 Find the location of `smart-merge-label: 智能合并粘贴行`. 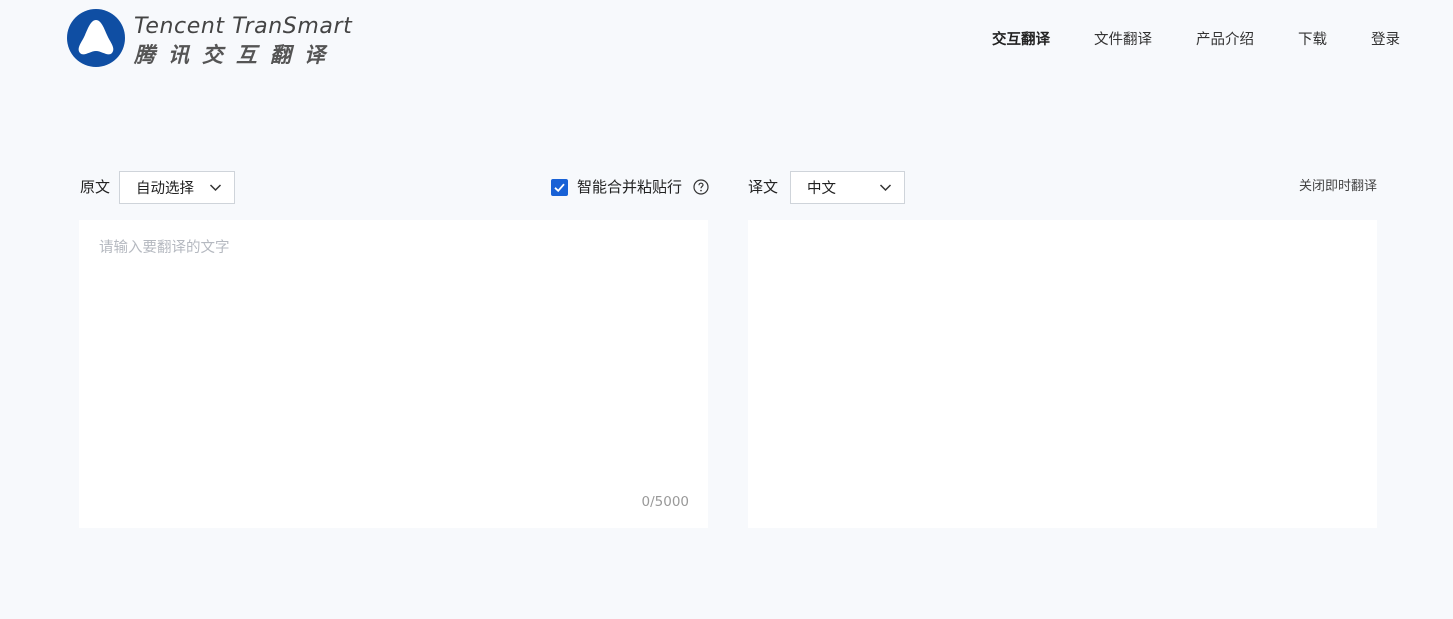

smart-merge-label: 智能合并粘贴行 is located at coordinates (629, 187).